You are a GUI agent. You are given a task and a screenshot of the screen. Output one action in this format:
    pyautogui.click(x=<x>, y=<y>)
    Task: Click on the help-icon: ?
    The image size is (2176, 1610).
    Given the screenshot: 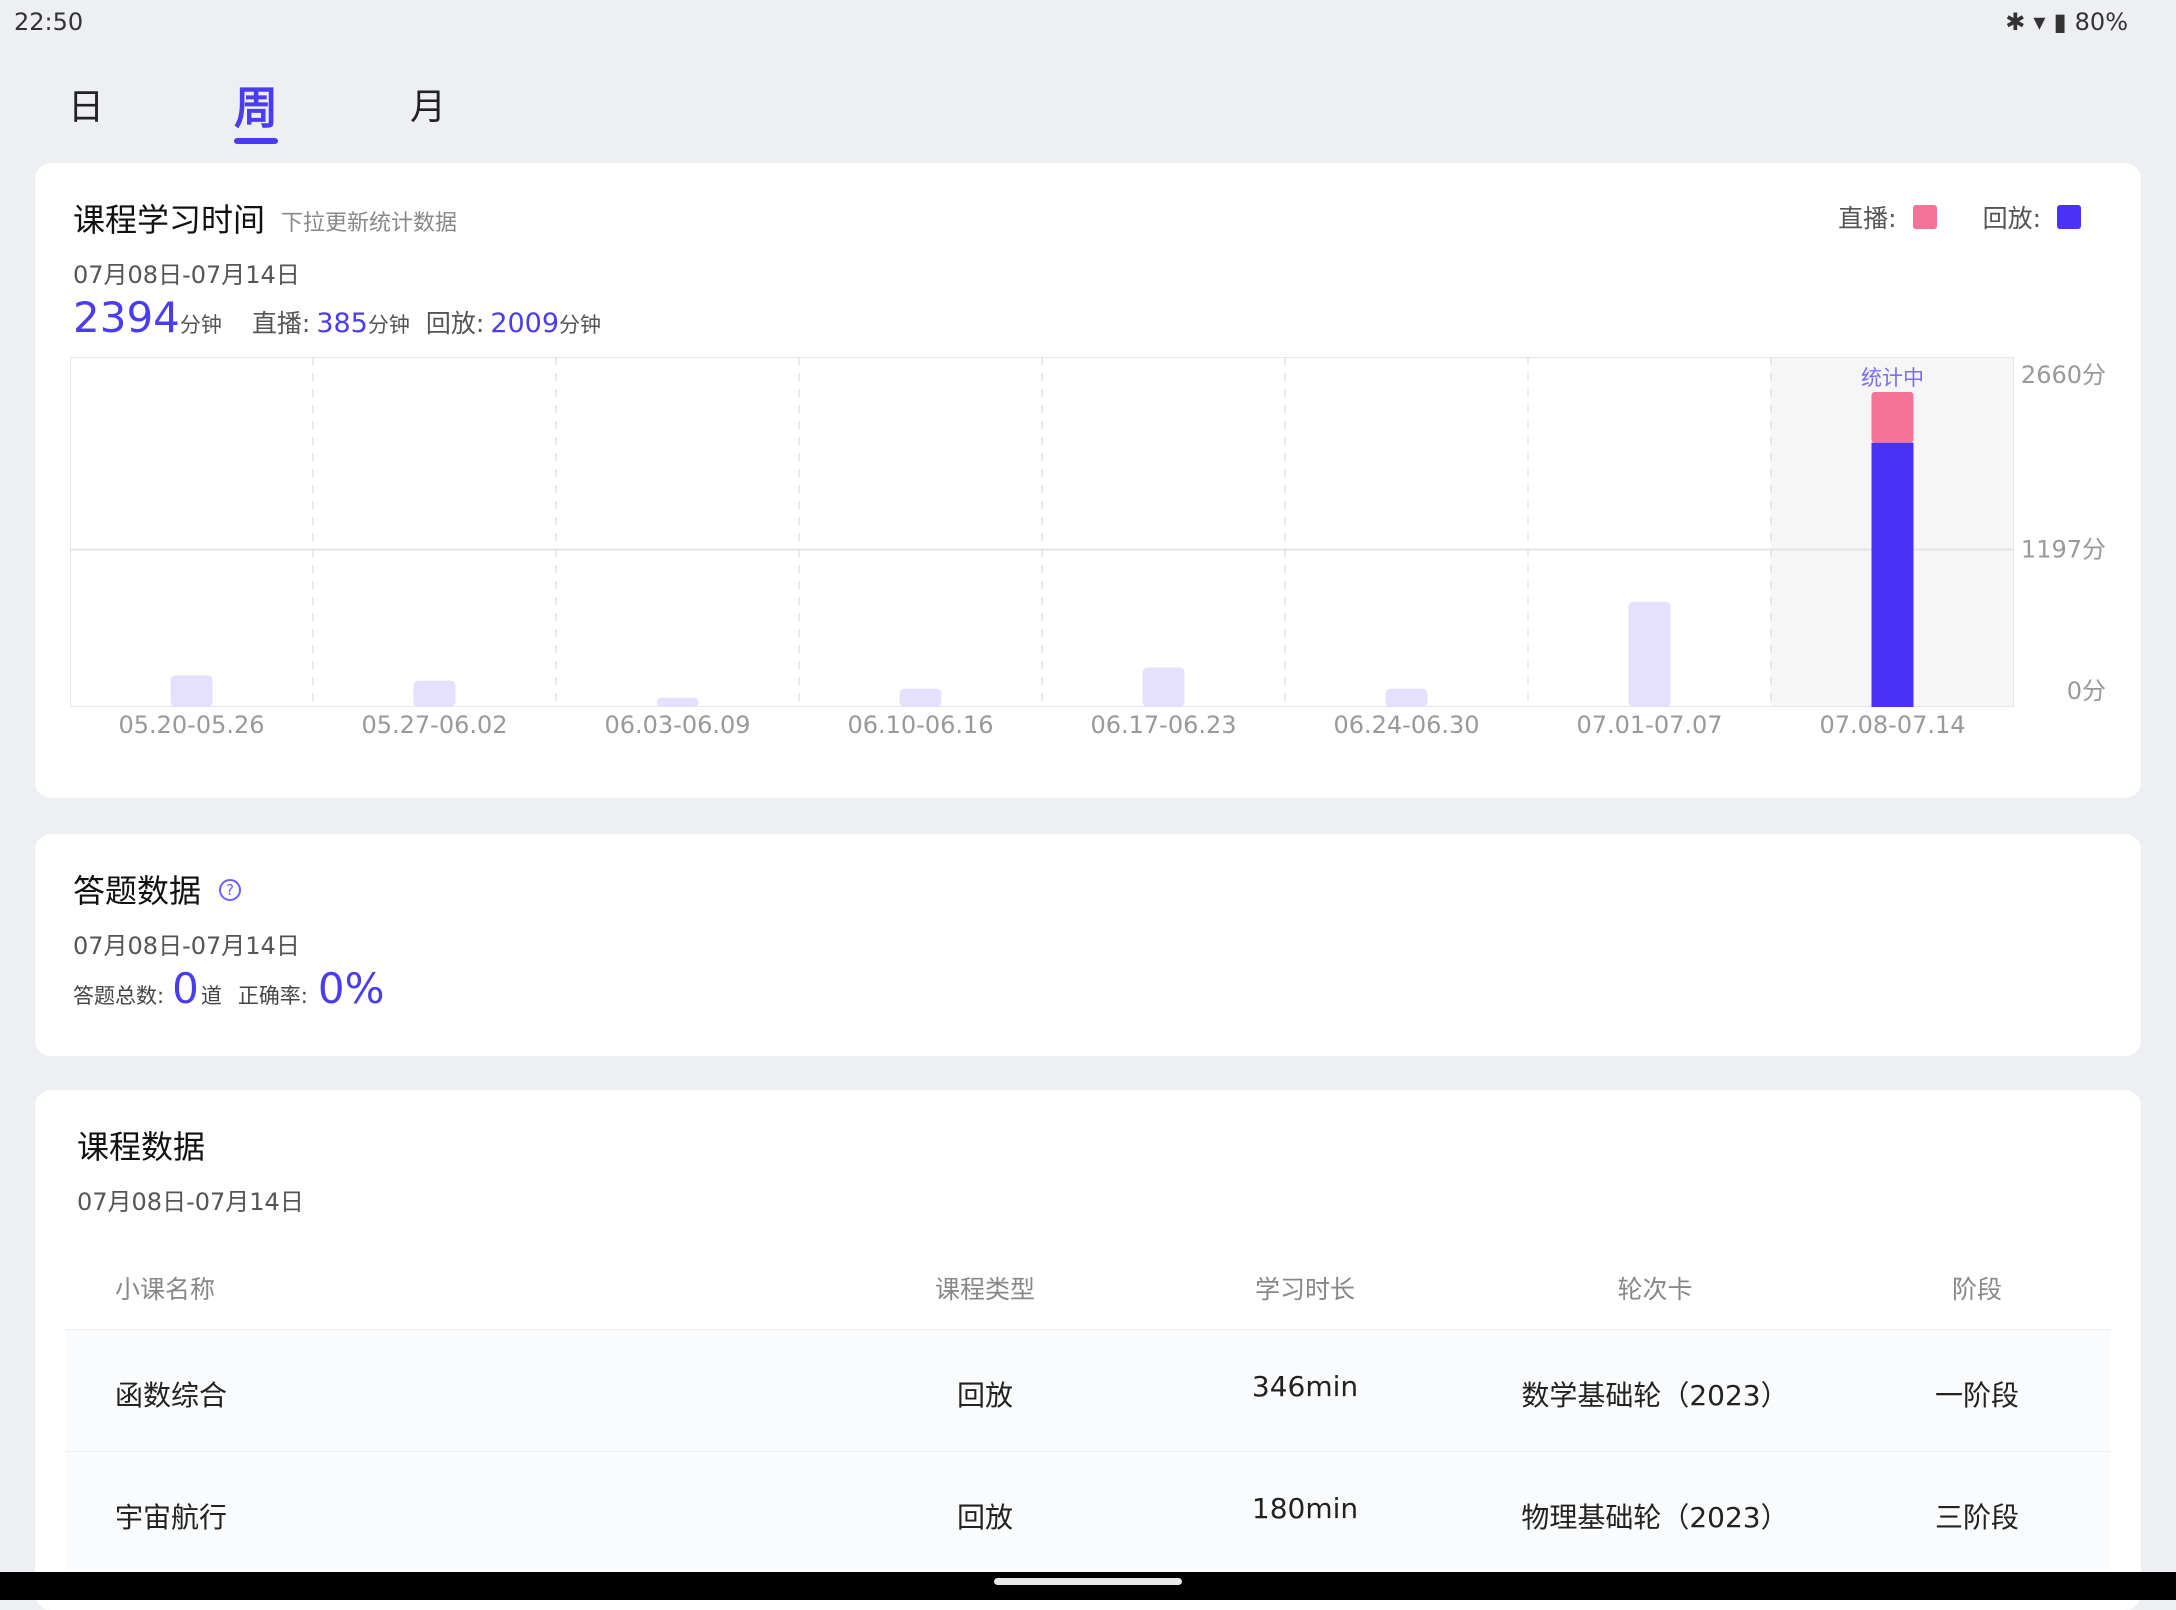 What is the action you would take?
    pyautogui.click(x=230, y=890)
    